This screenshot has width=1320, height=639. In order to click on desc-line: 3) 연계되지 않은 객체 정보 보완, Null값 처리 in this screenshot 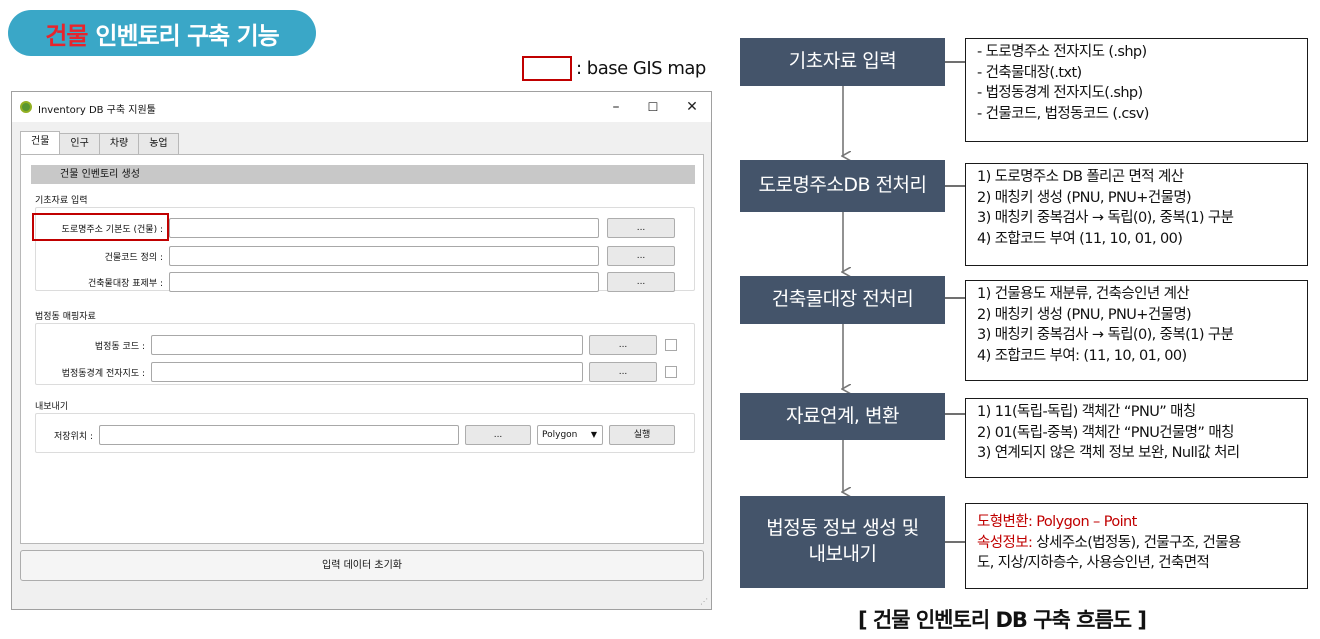, I will do `click(1108, 453)`.